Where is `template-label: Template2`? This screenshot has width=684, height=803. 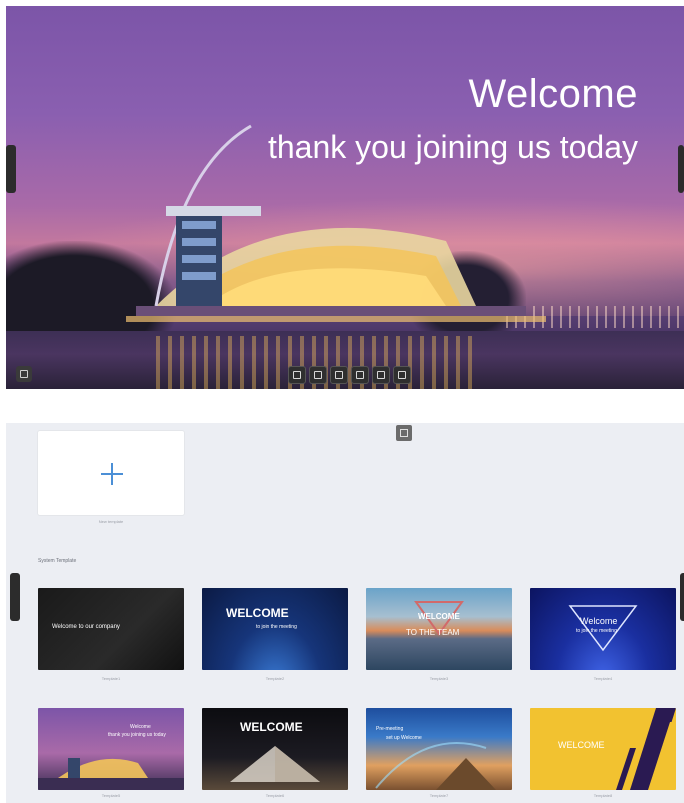
template-label: Template2 is located at coordinates (275, 678).